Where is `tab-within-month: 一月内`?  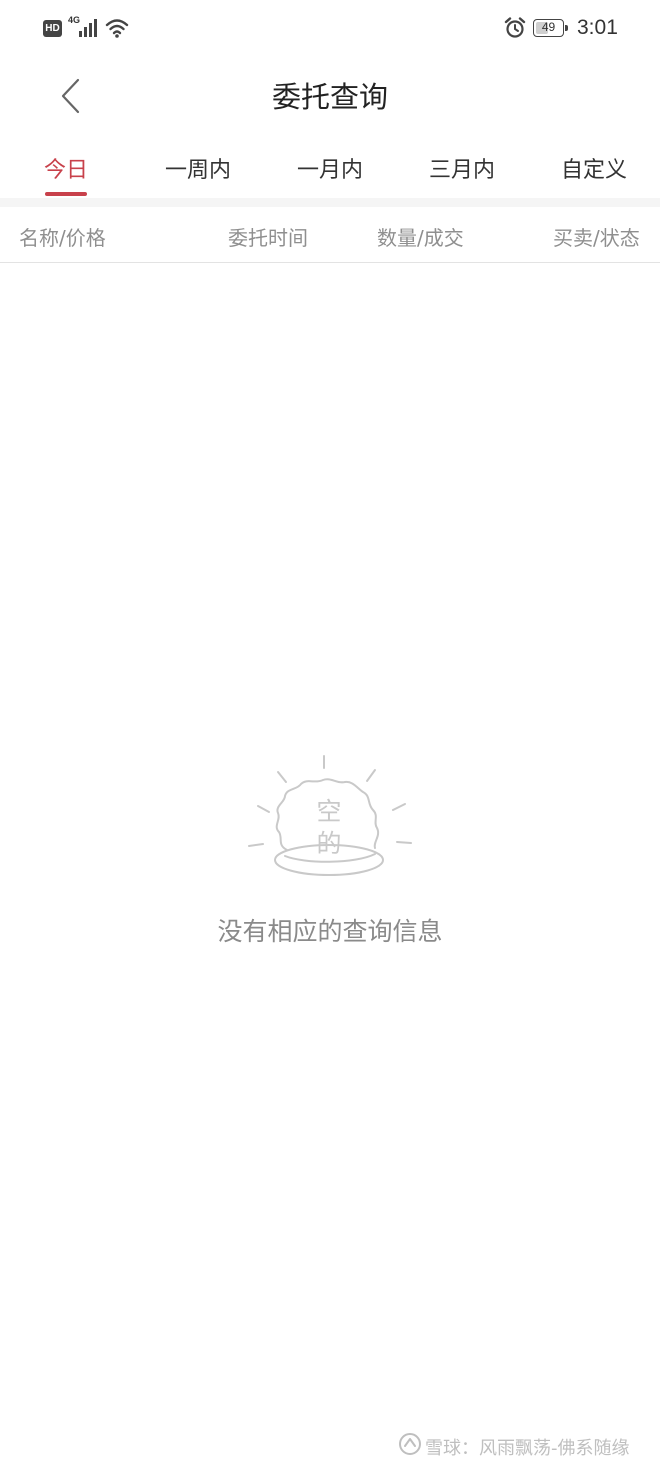
tab-within-month: 一月内 is located at coordinates (330, 168).